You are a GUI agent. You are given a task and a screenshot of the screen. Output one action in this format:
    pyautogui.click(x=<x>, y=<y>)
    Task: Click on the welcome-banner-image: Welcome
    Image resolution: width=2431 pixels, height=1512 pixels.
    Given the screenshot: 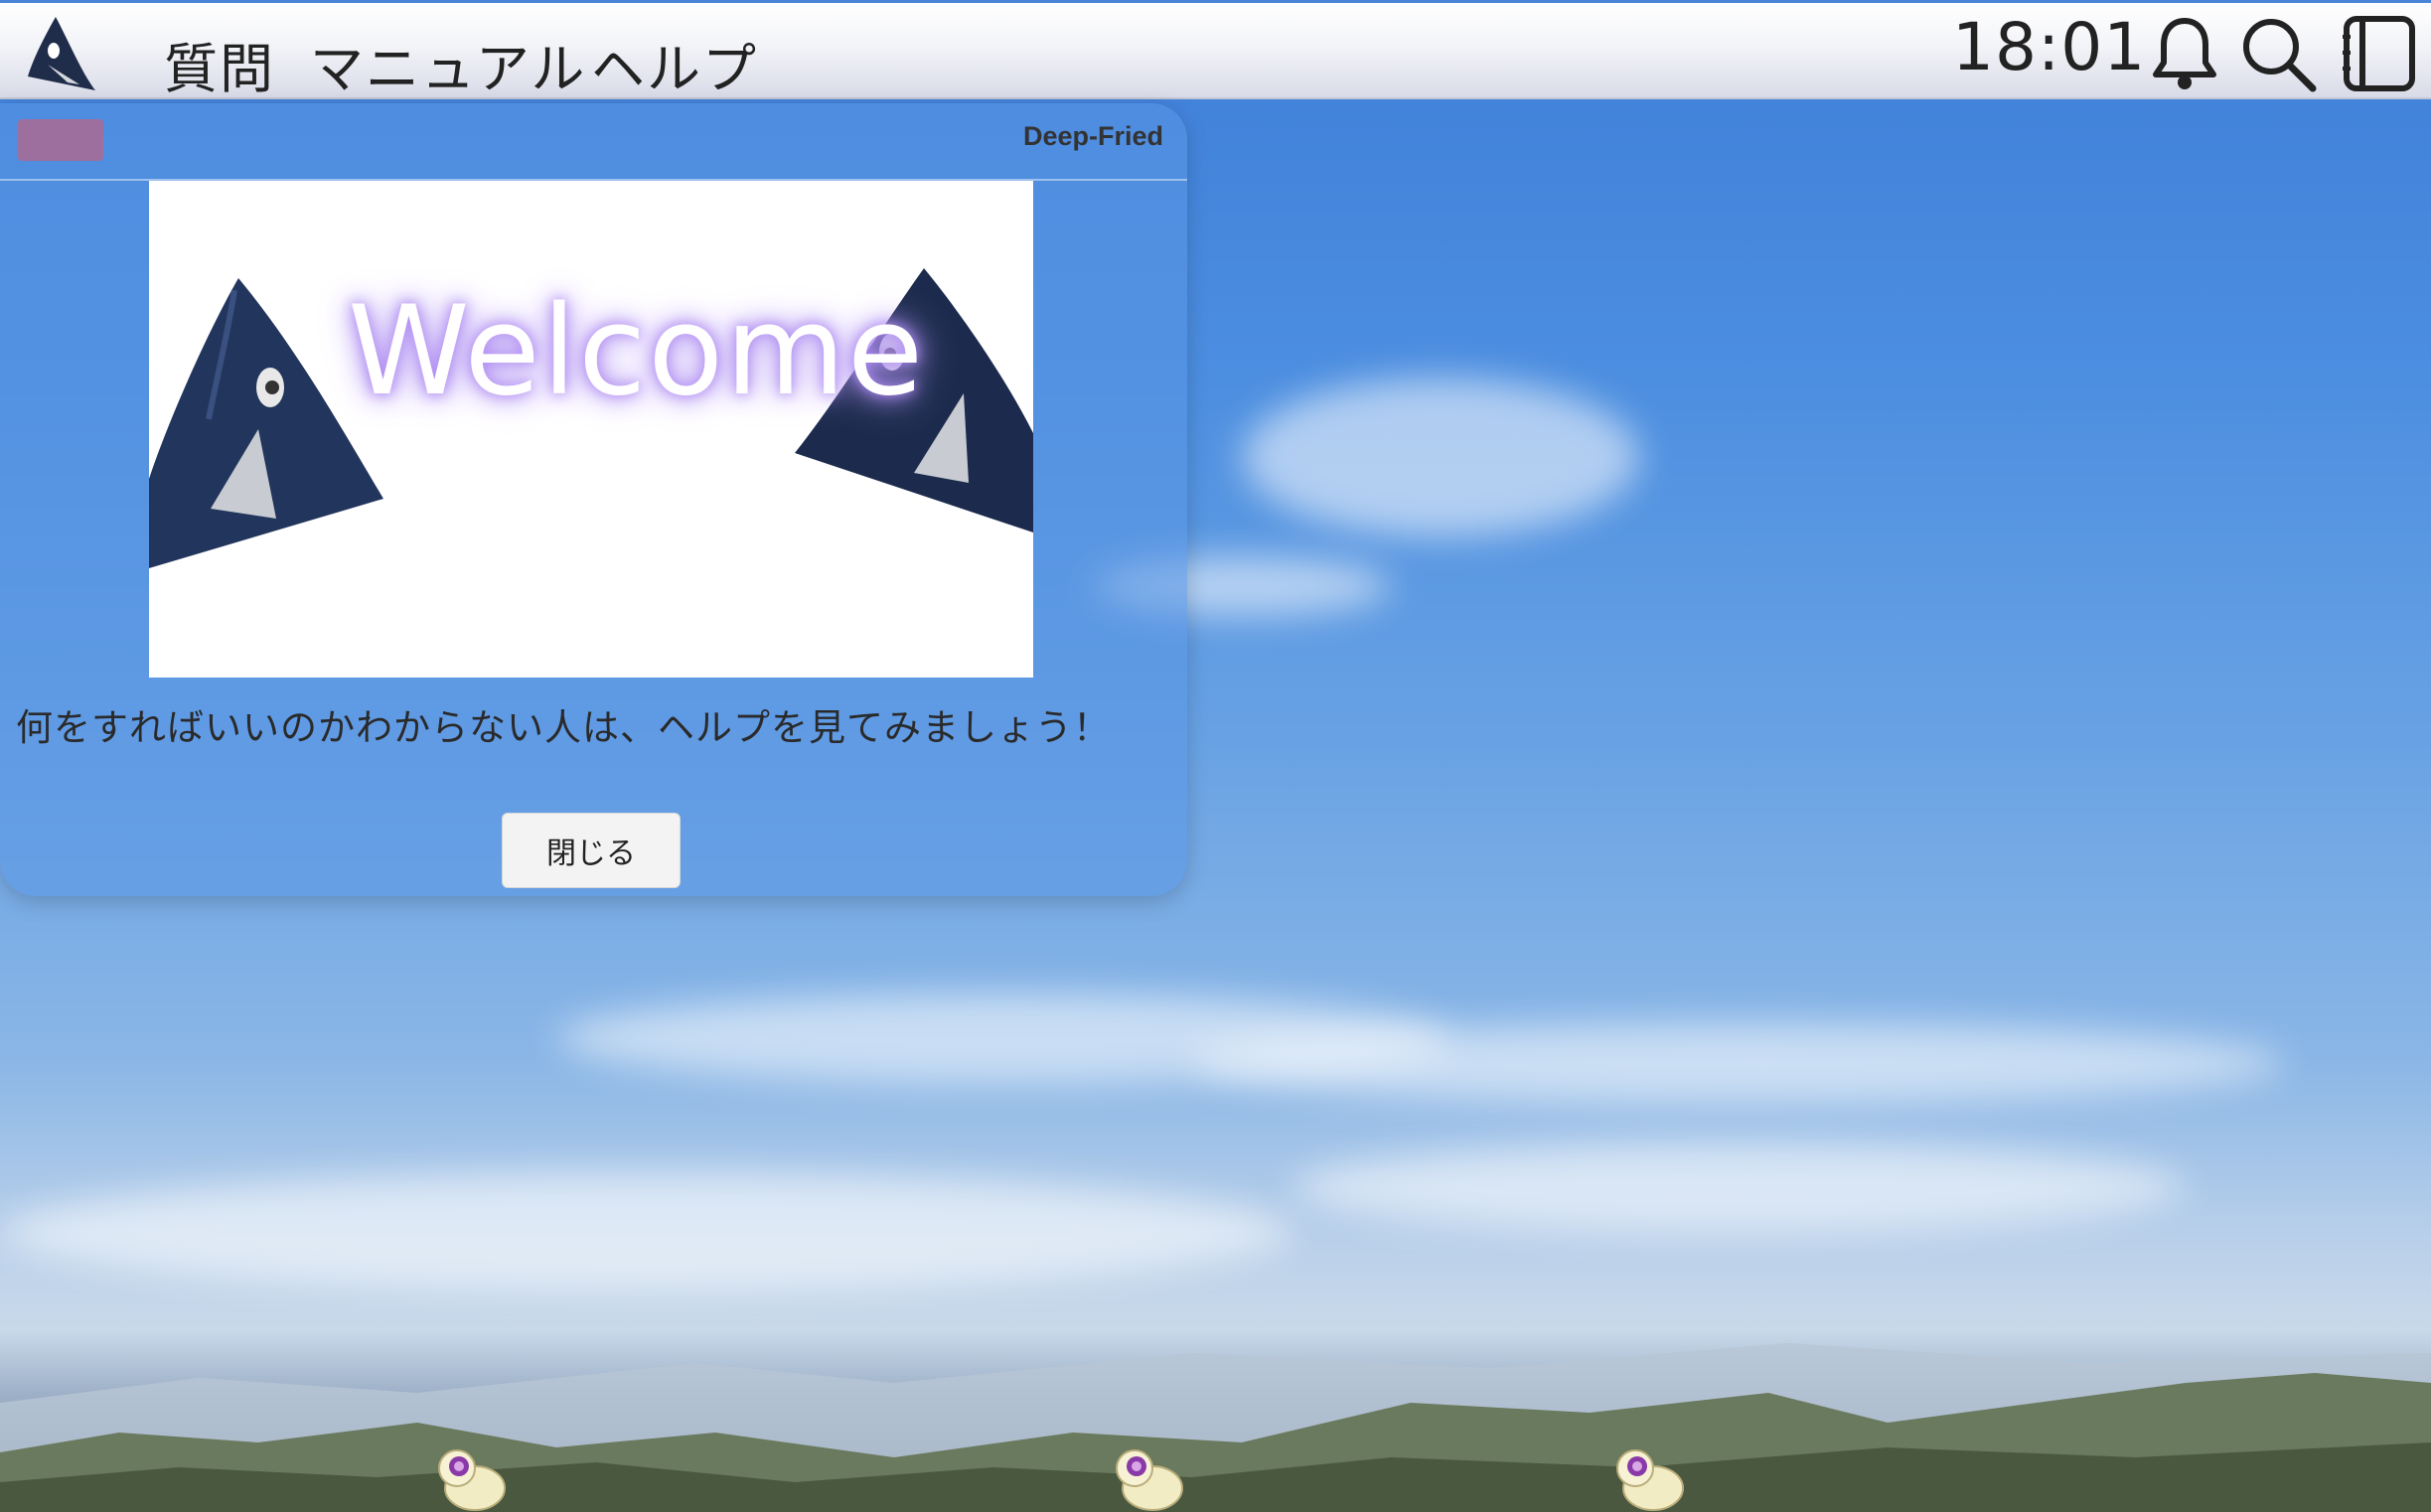 What is the action you would take?
    pyautogui.click(x=591, y=429)
    